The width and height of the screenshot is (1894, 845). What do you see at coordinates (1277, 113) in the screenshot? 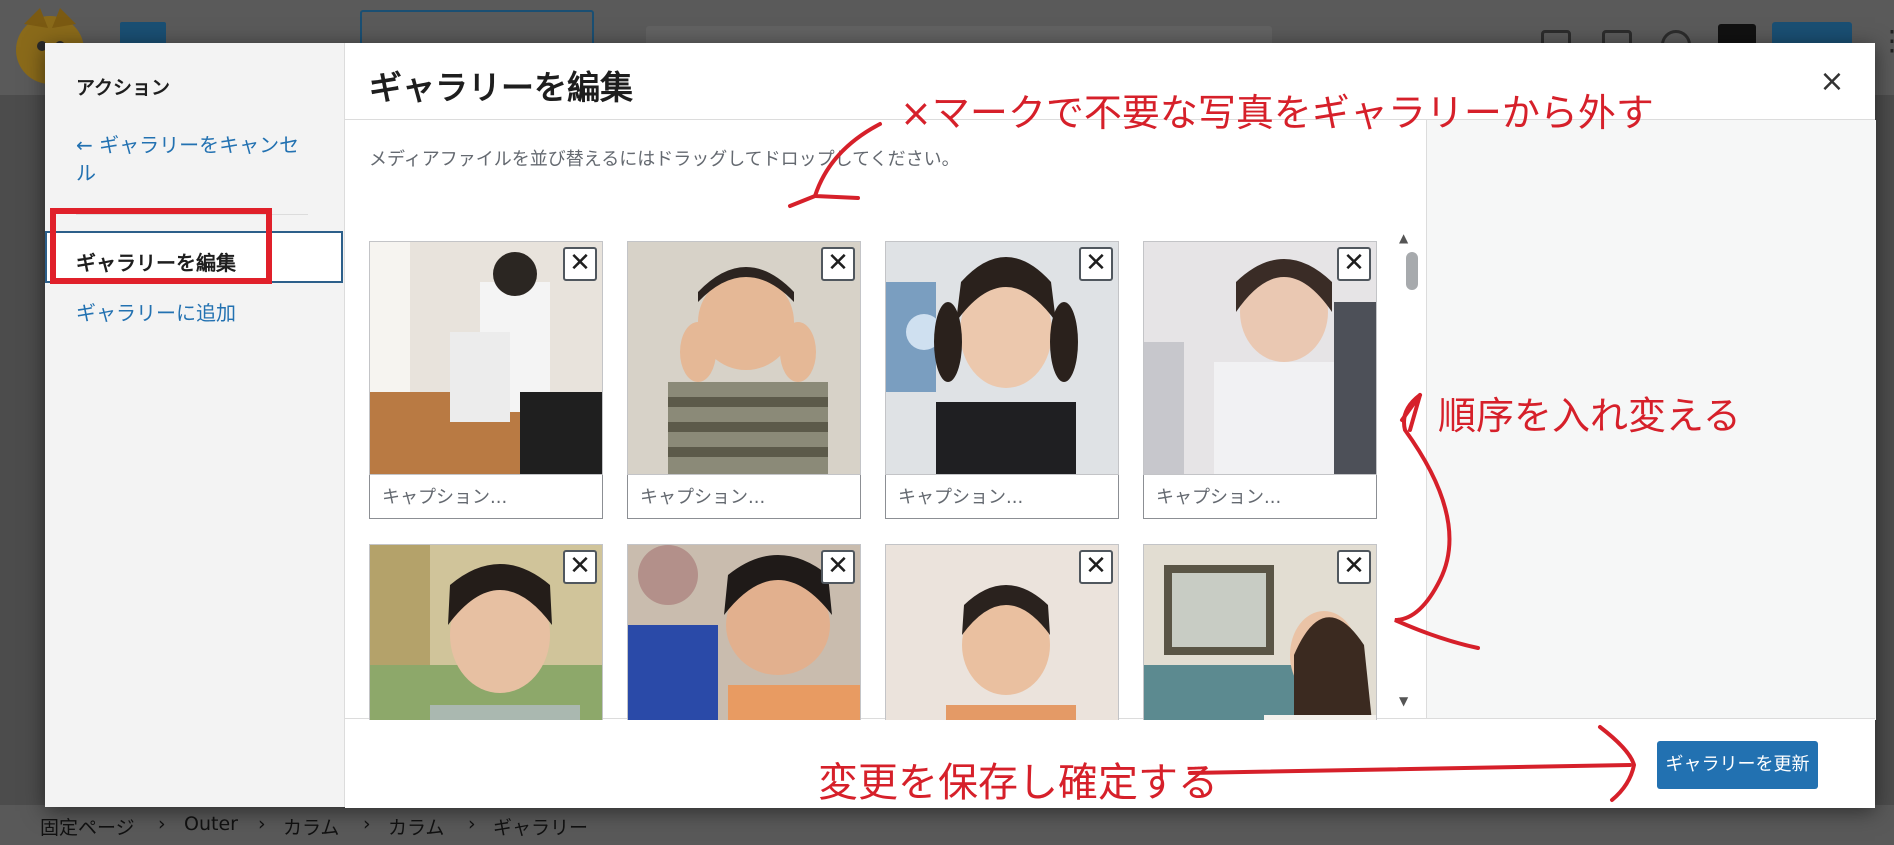
I see `annotation-remove-note: ×マークで不要な写真をギャラリーから外す` at bounding box center [1277, 113].